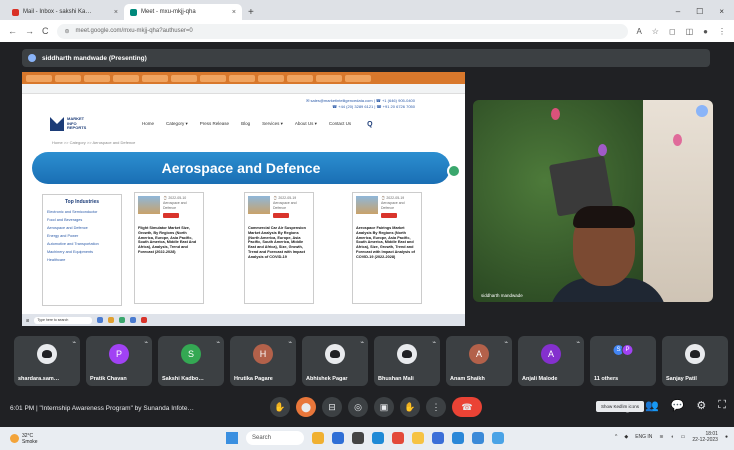  What do you see at coordinates (643, 437) in the screenshot?
I see `language-indicator: ENG IN` at bounding box center [643, 437].